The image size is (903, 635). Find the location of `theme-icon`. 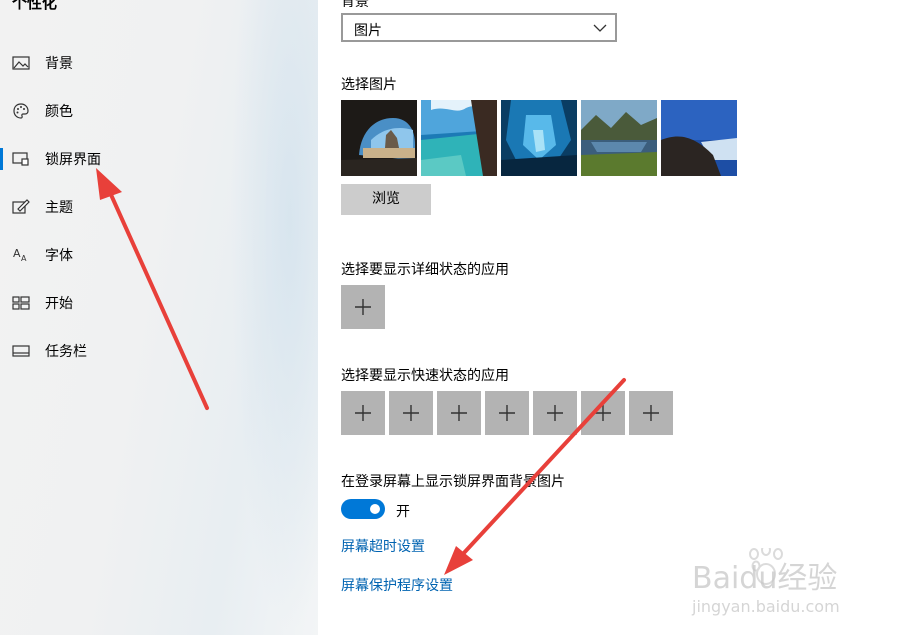

theme-icon is located at coordinates (21, 207).